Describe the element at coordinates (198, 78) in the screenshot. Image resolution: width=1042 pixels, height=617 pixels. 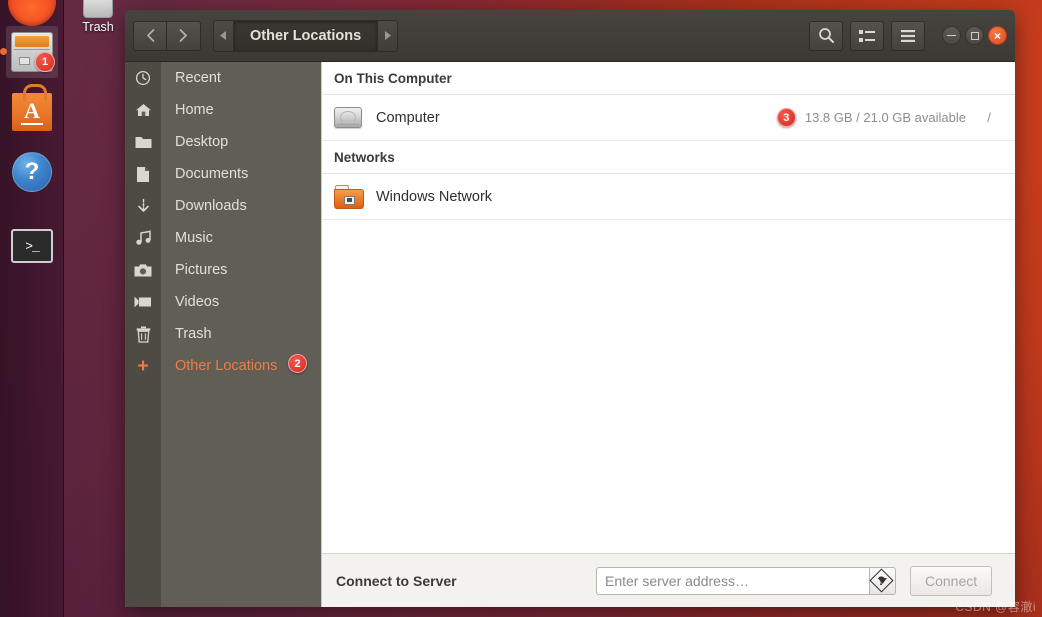
I see `sidebar-label: Recent` at that location.